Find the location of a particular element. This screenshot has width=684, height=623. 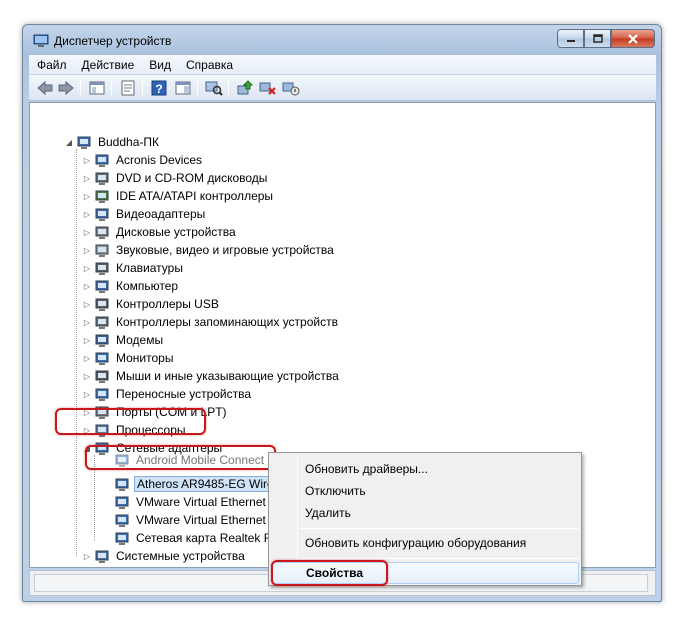

action-pane-button is located at coordinates (183, 88).